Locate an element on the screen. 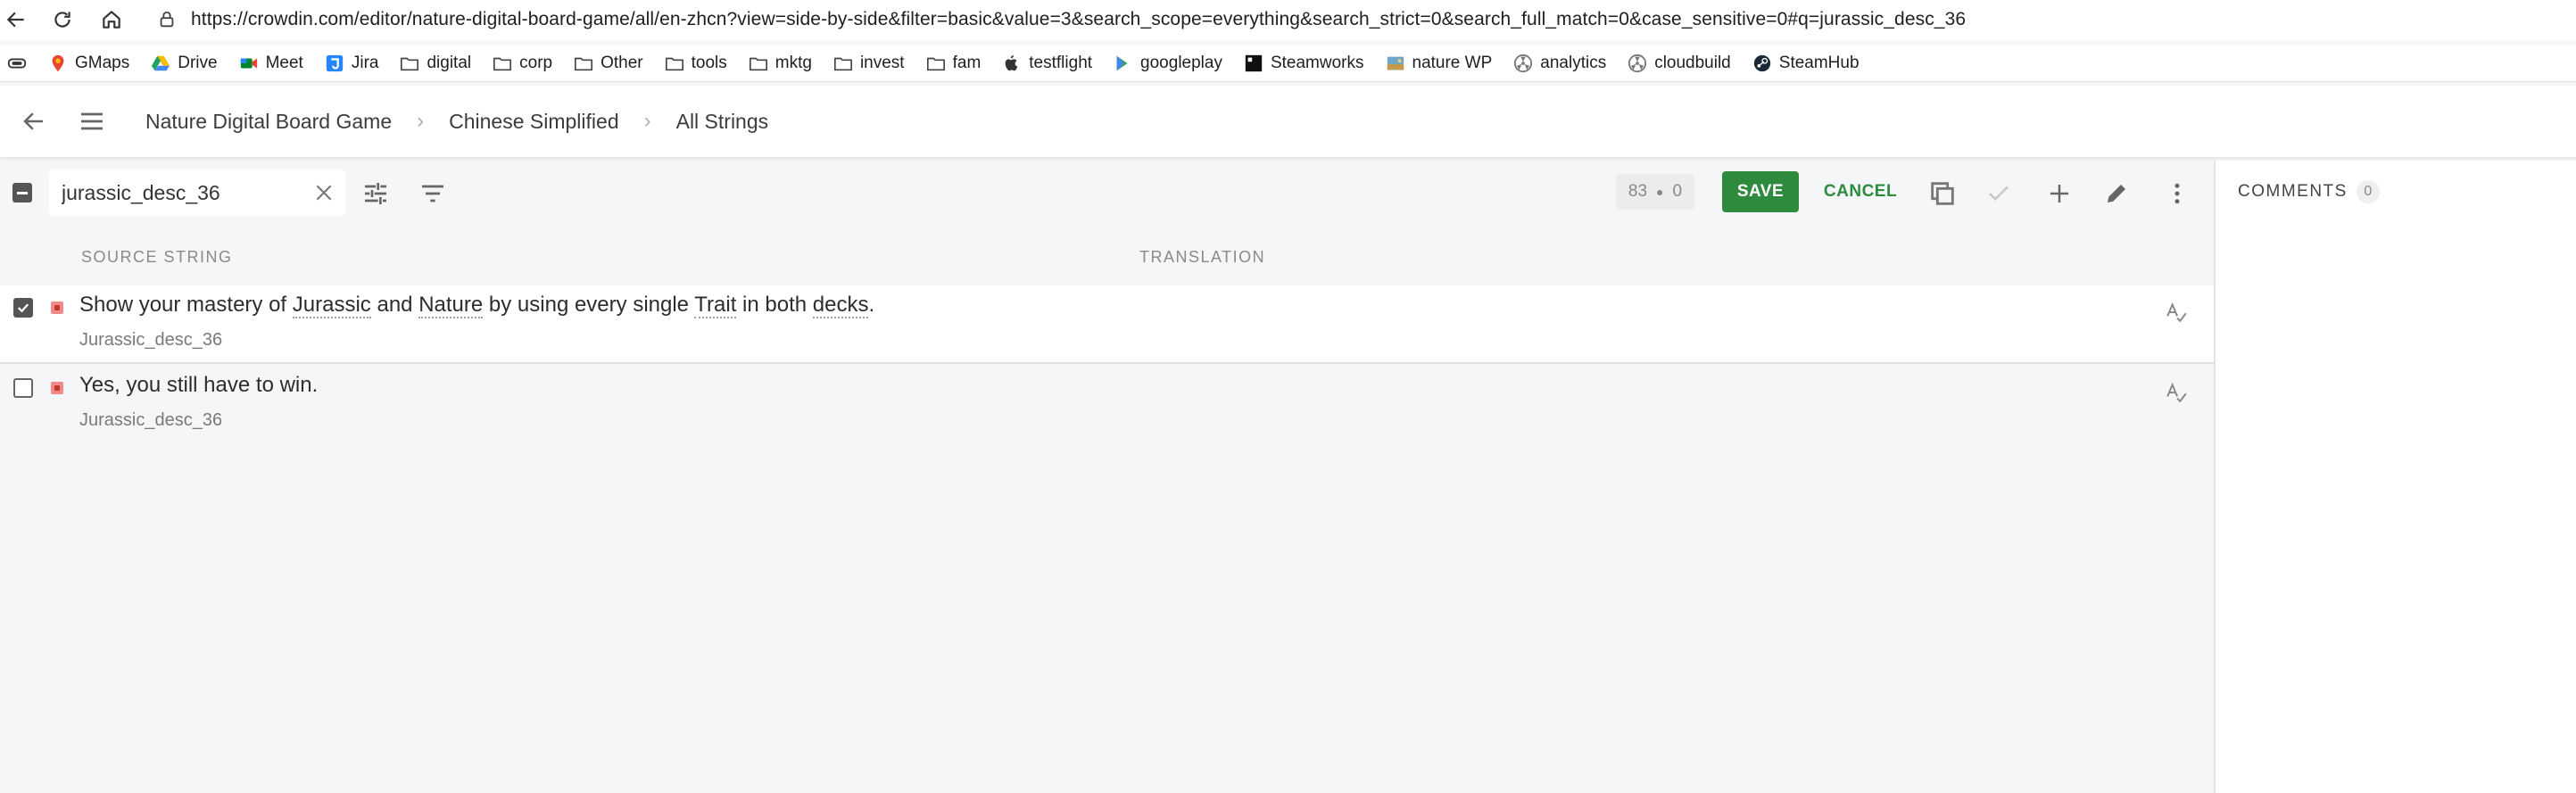 This screenshot has height=793, width=2576. reload-icon is located at coordinates (62, 20).